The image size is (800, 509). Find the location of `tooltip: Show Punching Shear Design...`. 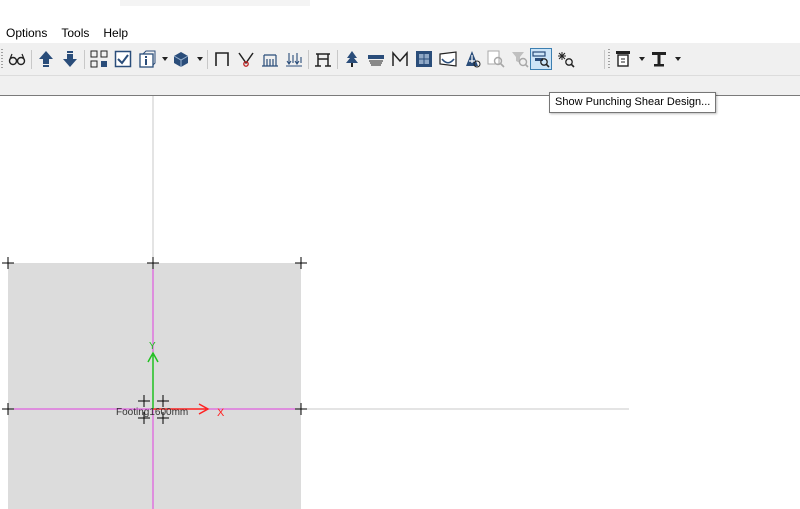

tooltip: Show Punching Shear Design... is located at coordinates (633, 102).